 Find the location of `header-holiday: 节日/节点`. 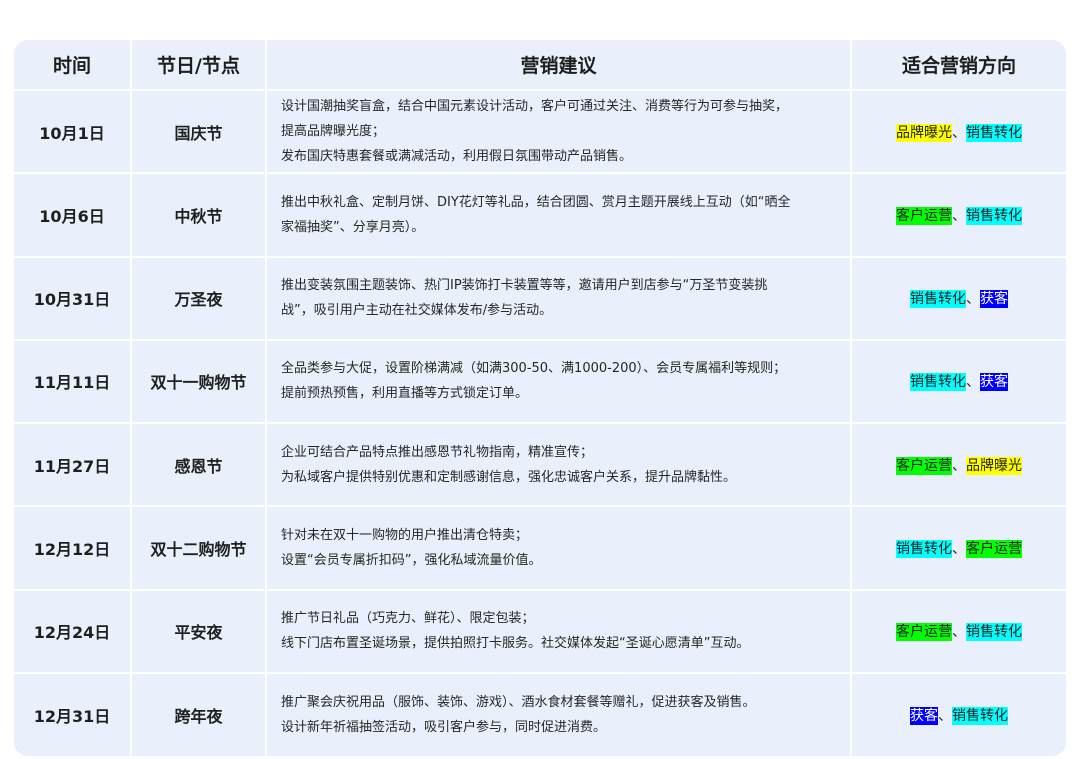

header-holiday: 节日/节点 is located at coordinates (199, 65).